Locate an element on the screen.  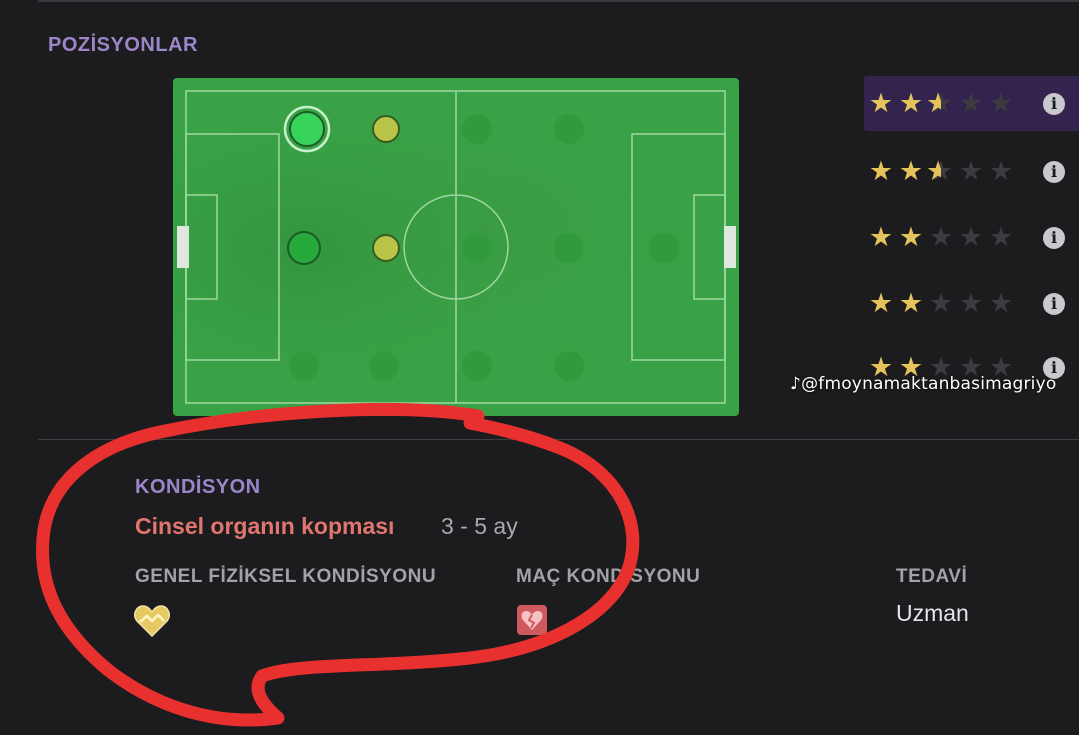
right-goal is located at coordinates (730, 247).